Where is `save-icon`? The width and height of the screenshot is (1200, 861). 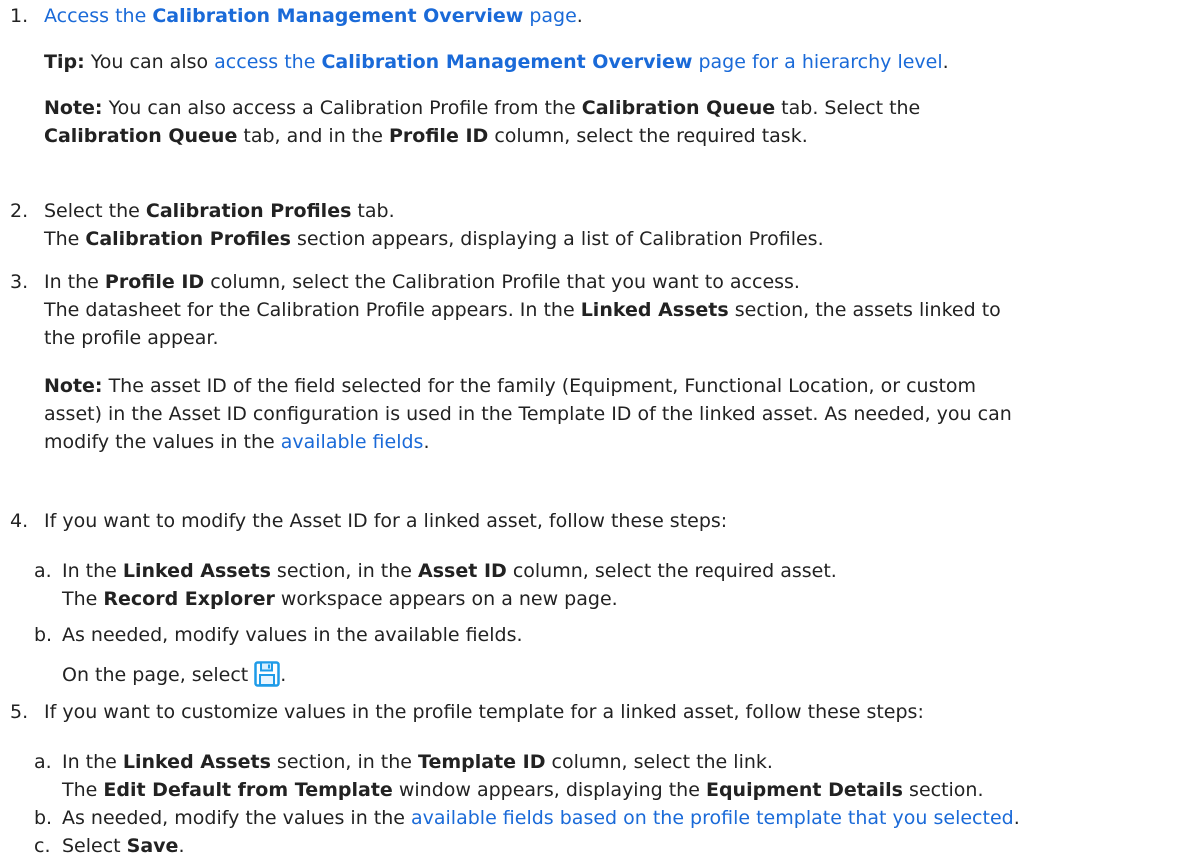
save-icon is located at coordinates (267, 674).